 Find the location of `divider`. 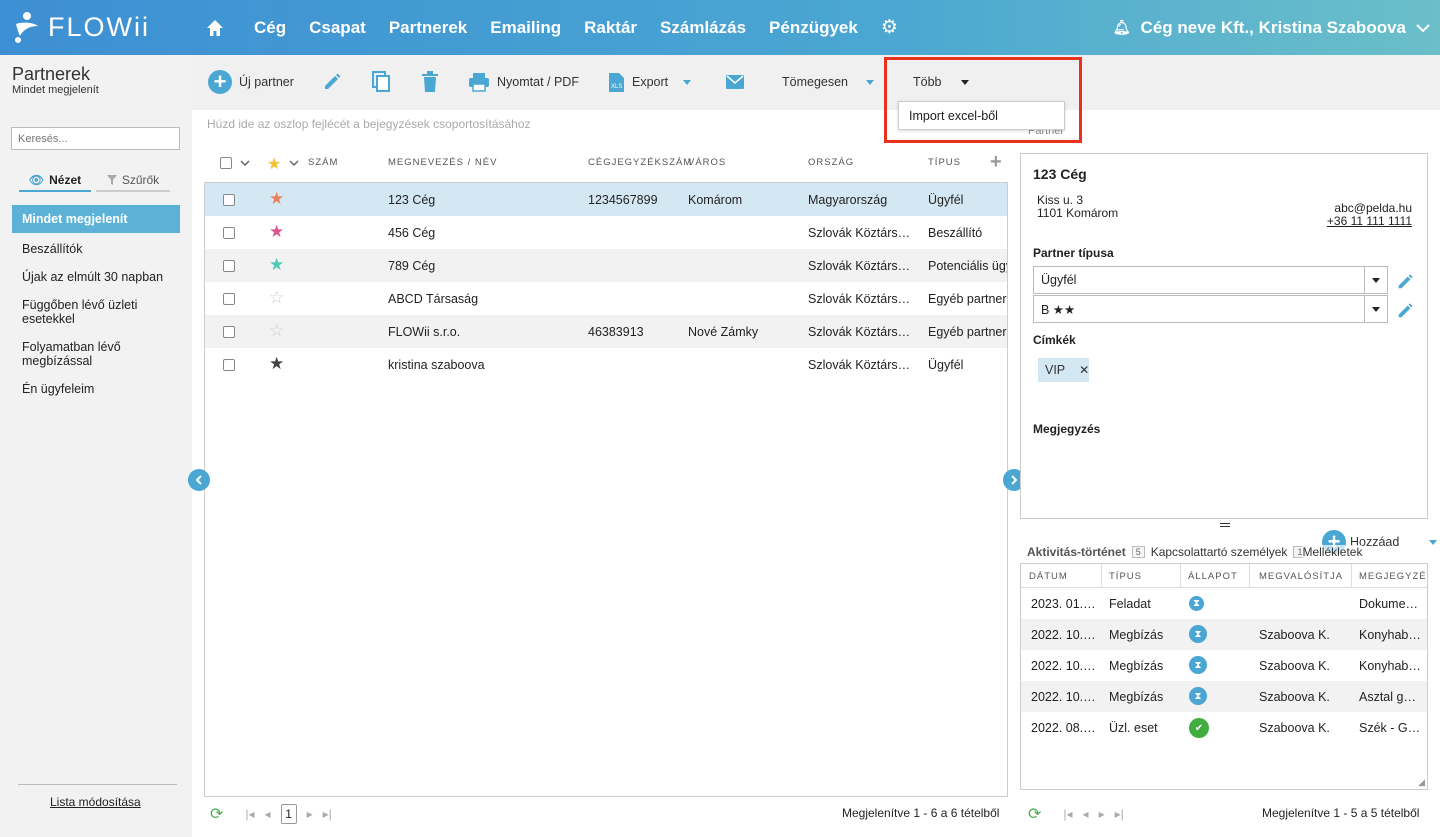

divider is located at coordinates (1249, 576).